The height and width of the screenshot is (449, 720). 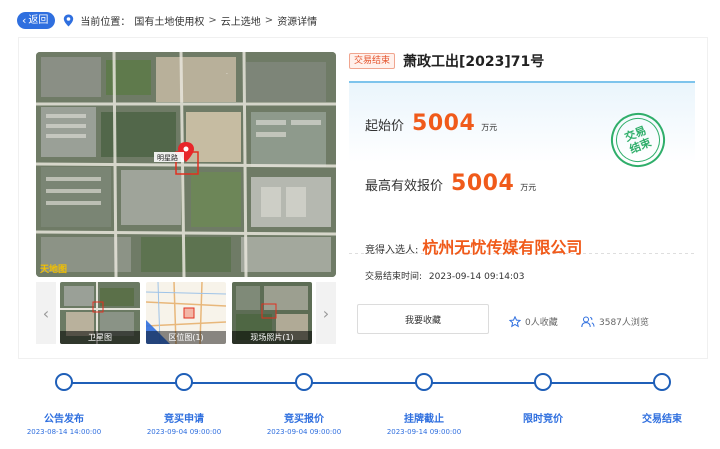 I want to click on breadcrumb: 当前位置： 国有土地使用权 > 云上选地 > 资源详情, so click(x=198, y=20).